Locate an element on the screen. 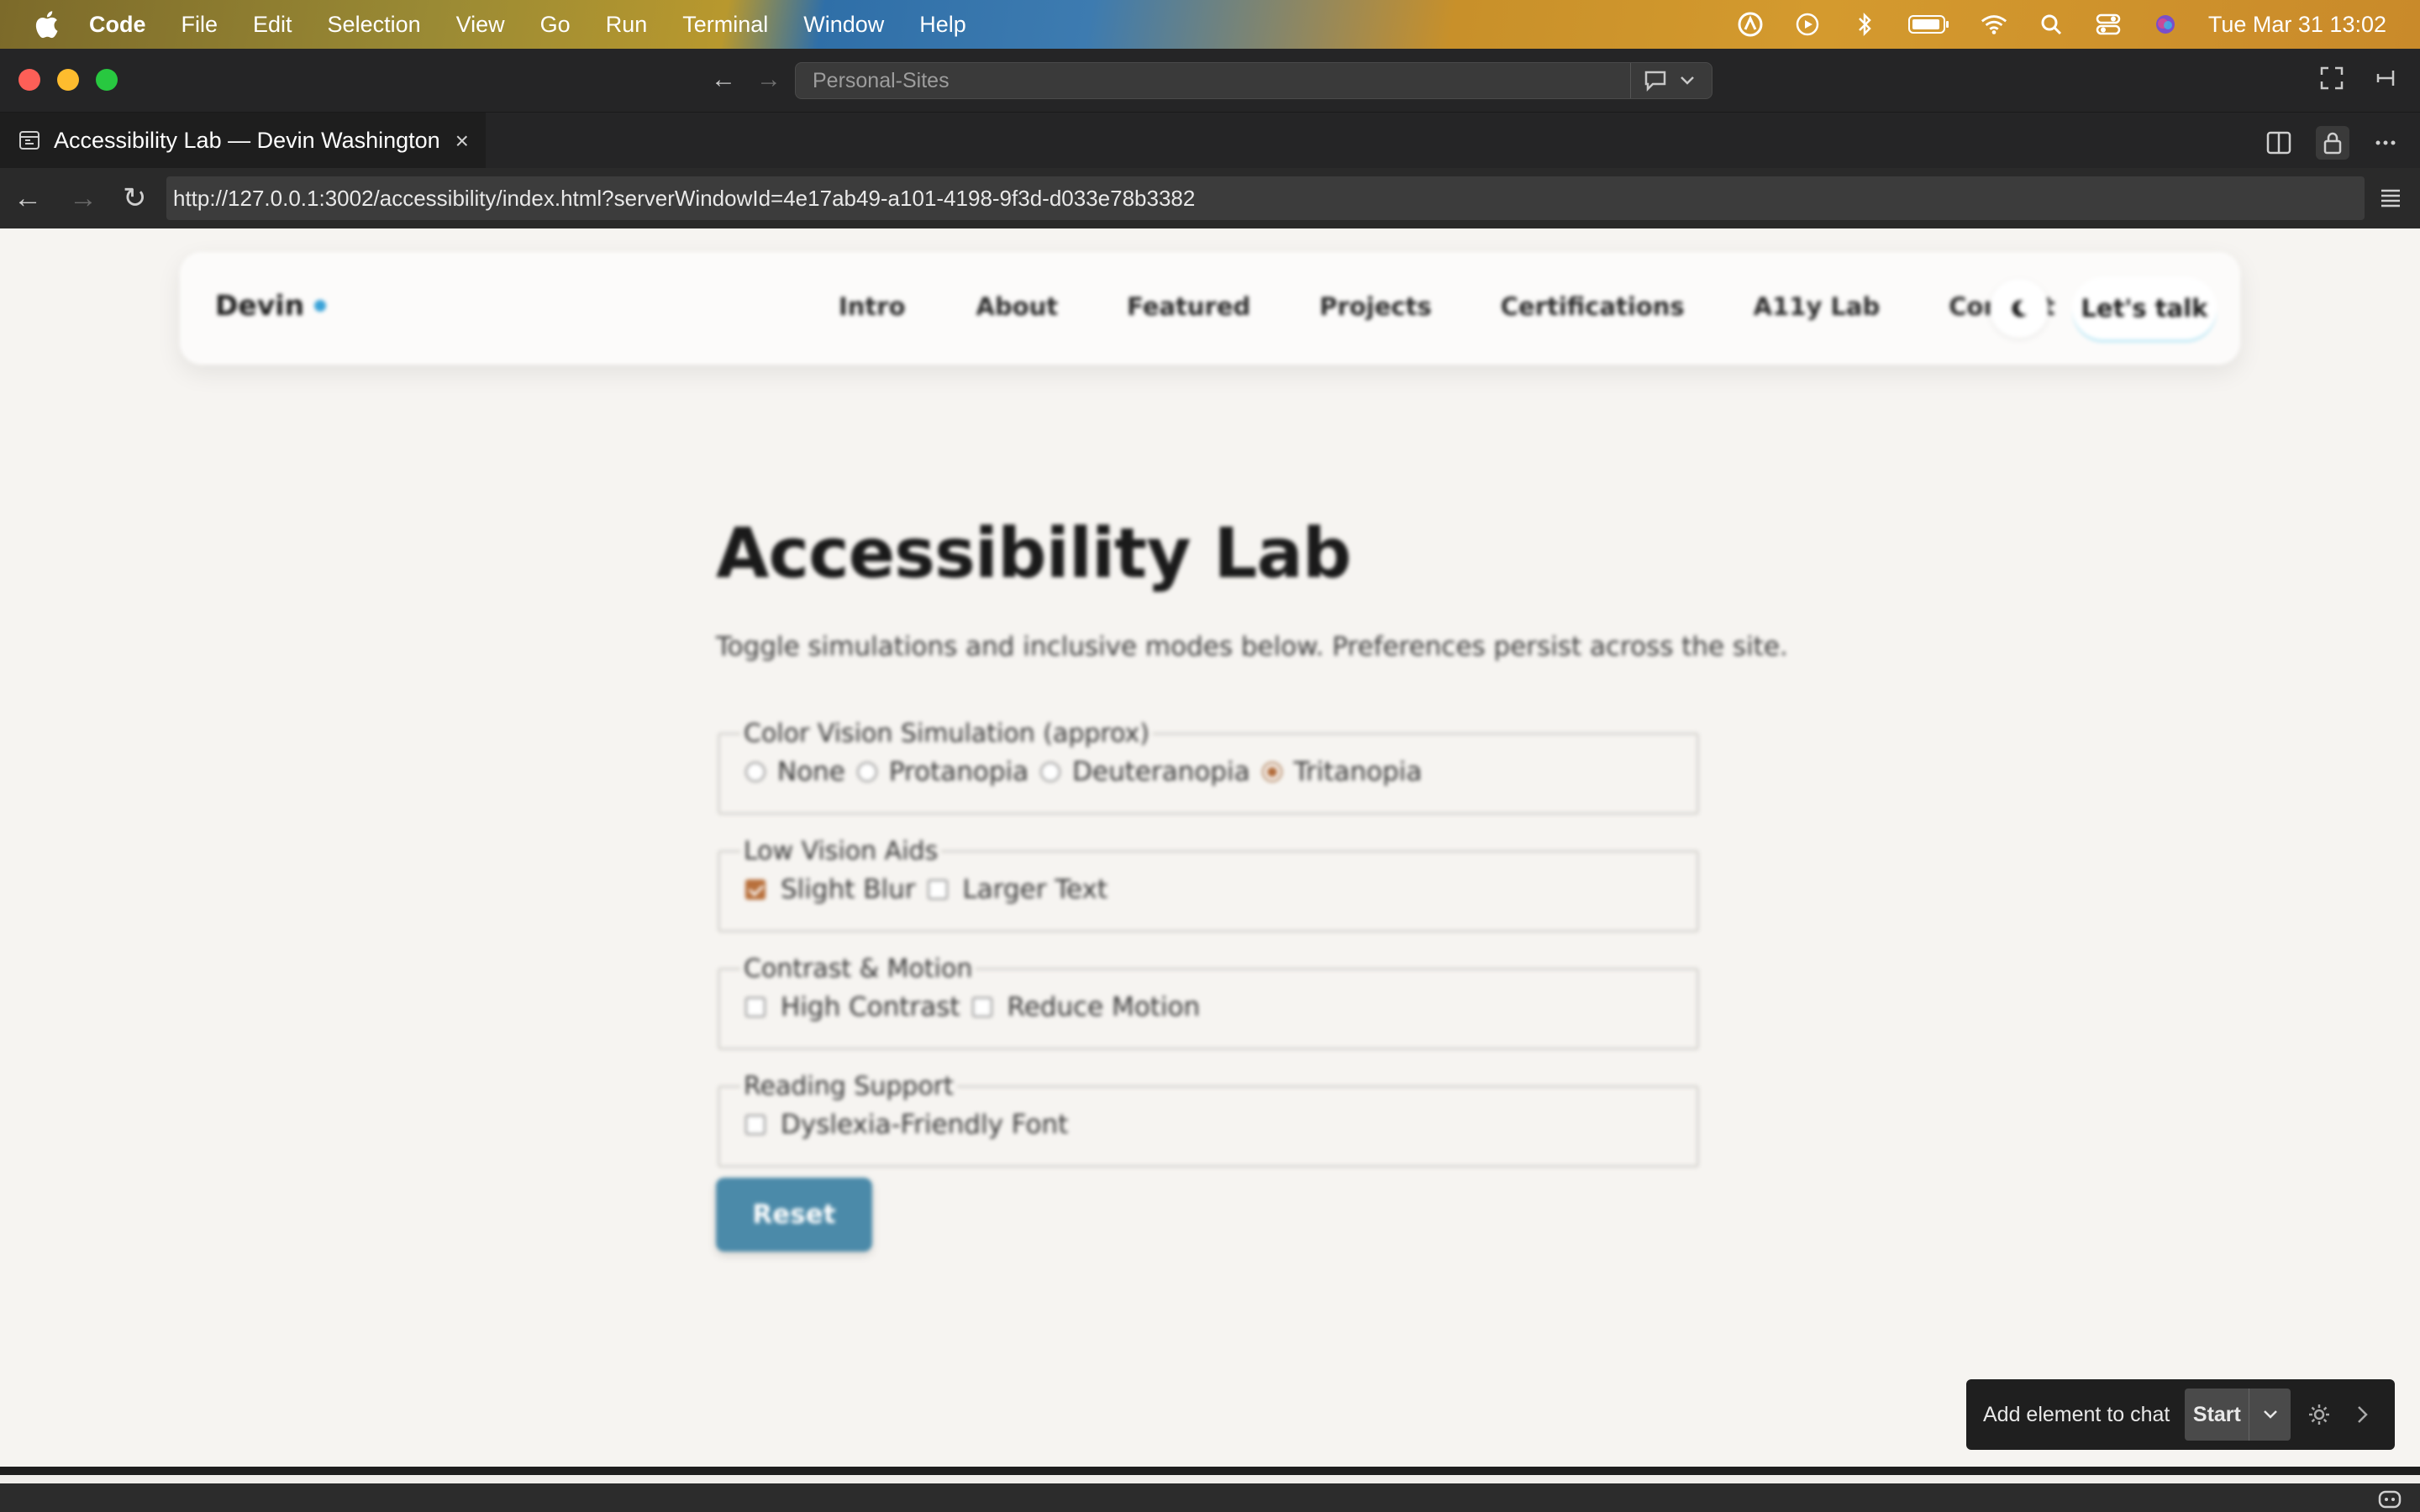 Image resolution: width=2420 pixels, height=1512 pixels. menu-view: View is located at coordinates (481, 25).